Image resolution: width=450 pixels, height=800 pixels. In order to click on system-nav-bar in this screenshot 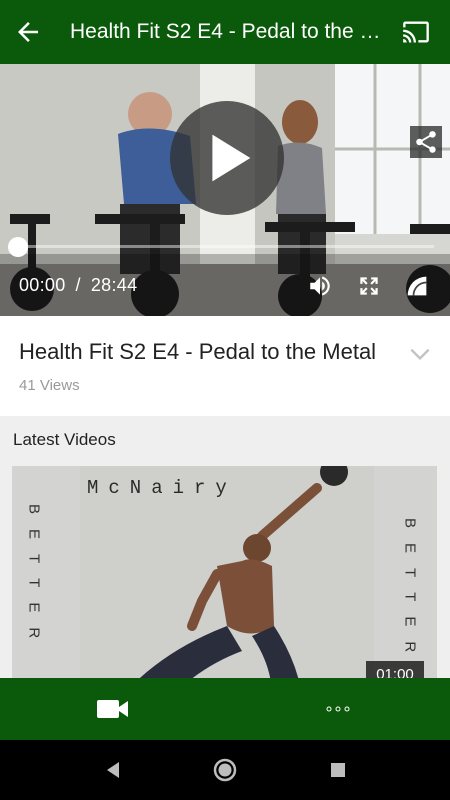, I will do `click(225, 770)`.